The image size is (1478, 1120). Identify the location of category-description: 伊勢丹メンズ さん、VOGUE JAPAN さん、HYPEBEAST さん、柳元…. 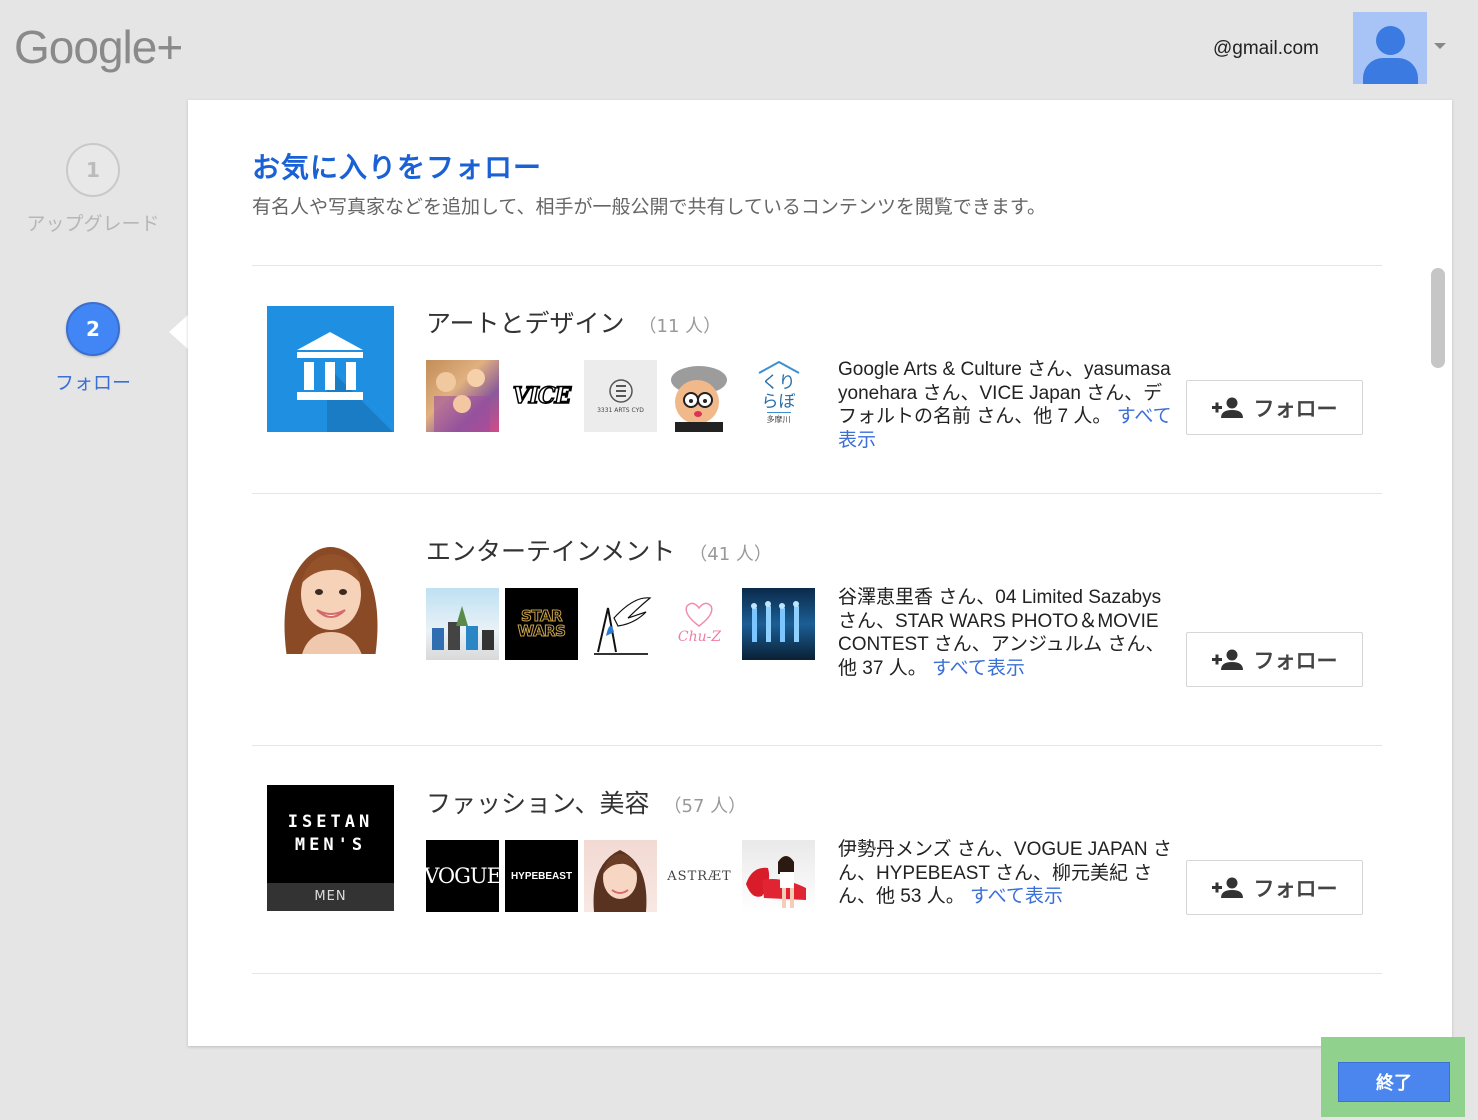
(1006, 873).